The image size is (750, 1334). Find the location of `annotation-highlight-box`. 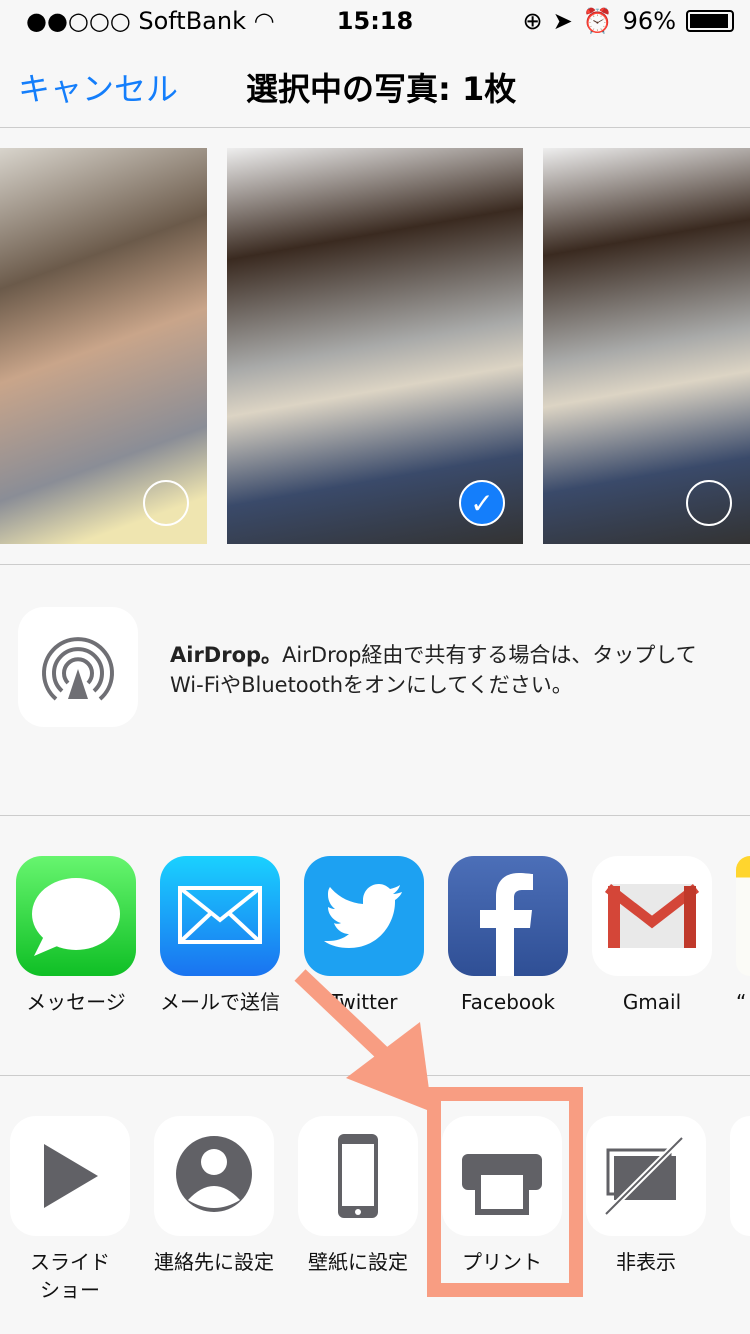

annotation-highlight-box is located at coordinates (505, 1192).